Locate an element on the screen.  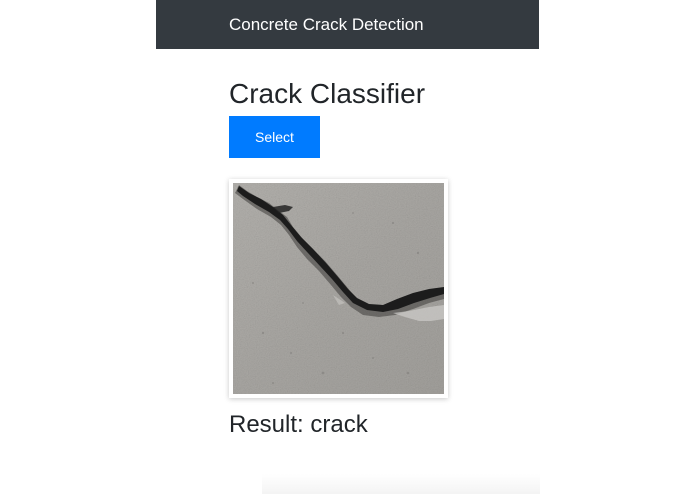
top-navbar: Concrete Crack Detection is located at coordinates (347, 24).